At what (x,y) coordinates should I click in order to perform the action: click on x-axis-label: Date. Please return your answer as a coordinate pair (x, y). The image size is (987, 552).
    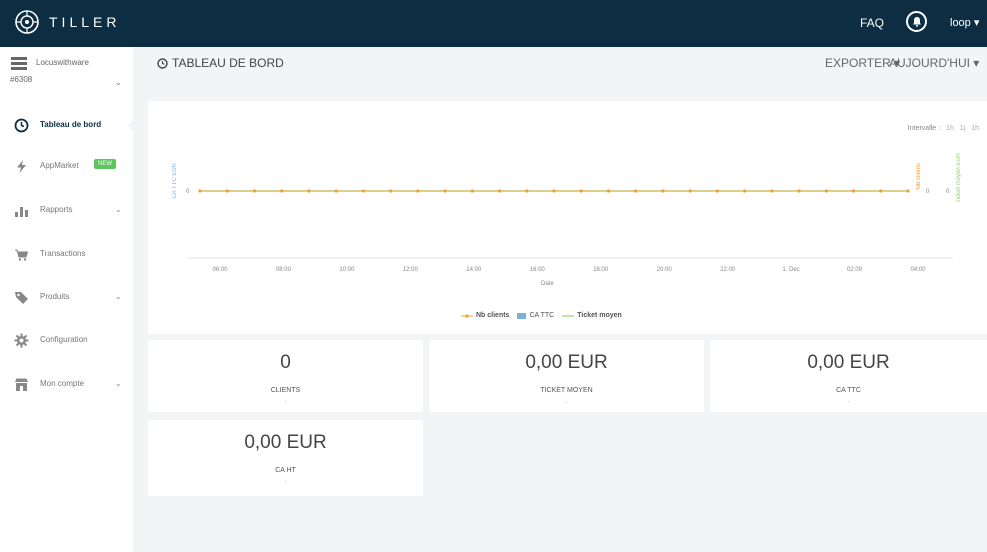
    Looking at the image, I should click on (547, 284).